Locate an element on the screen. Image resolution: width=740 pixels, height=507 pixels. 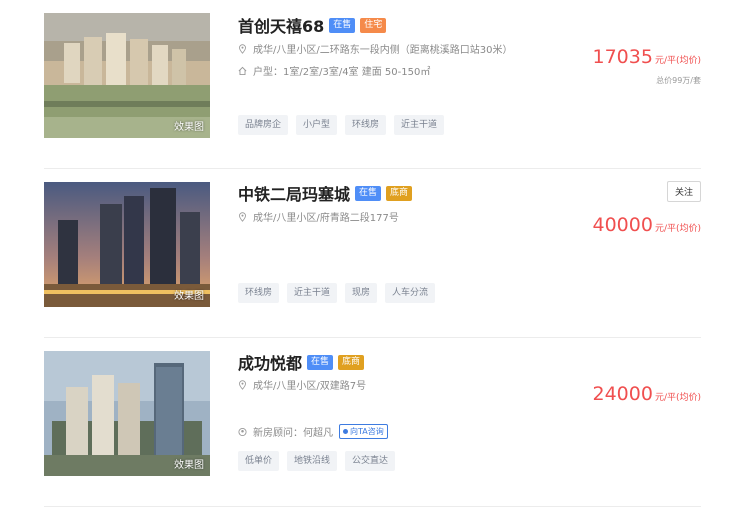
address-text: 成华/八里小区/府青路二段177号 is located at coordinates (326, 218).